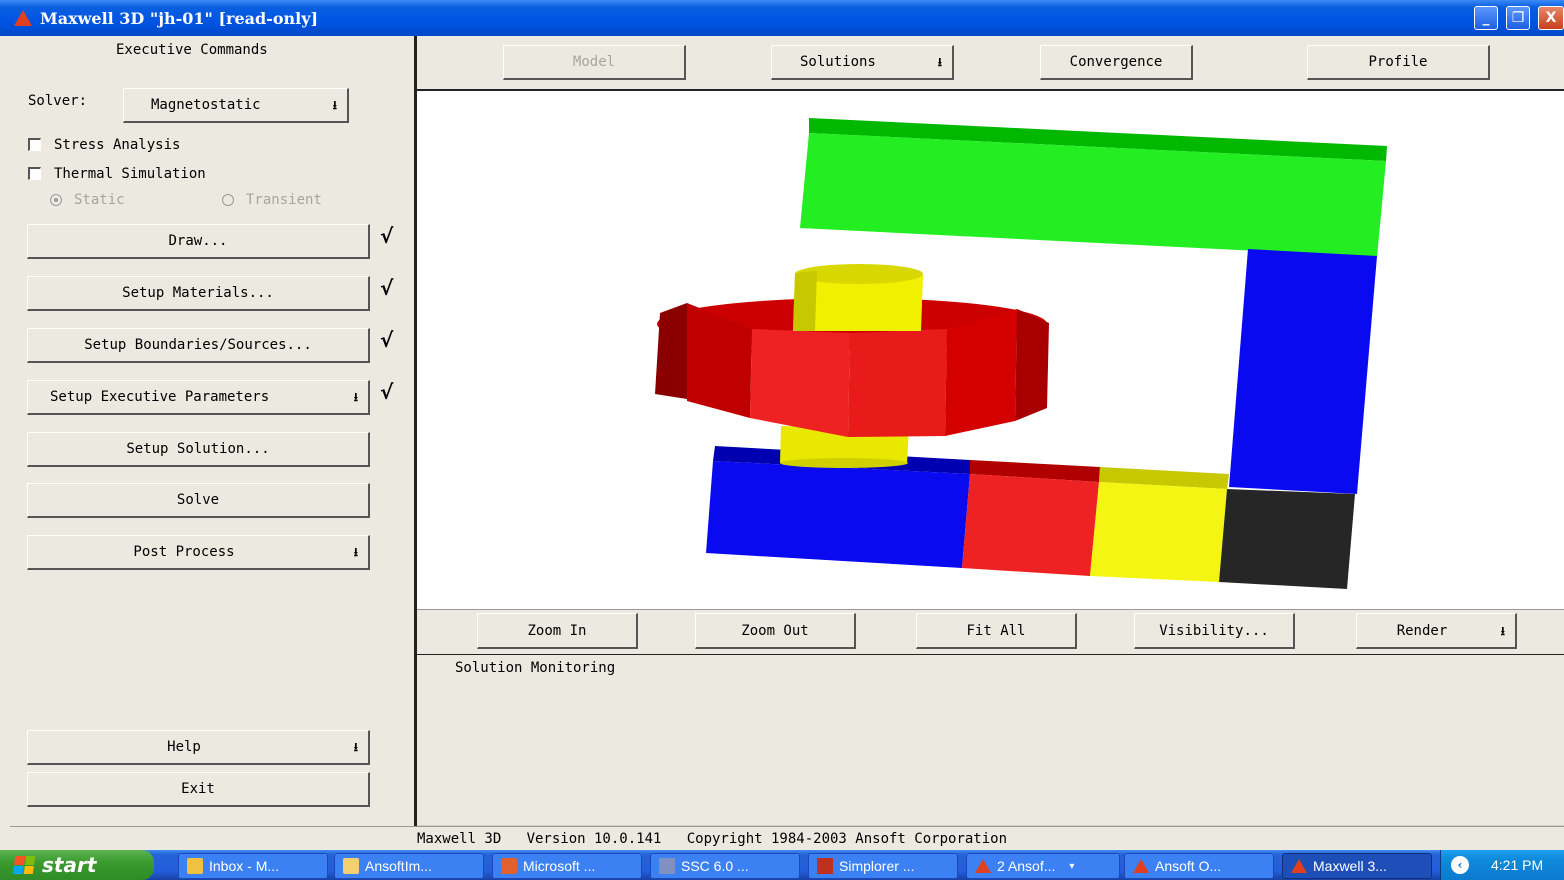 This screenshot has width=1564, height=880. What do you see at coordinates (179, 18) in the screenshot?
I see `window-title: Maxwell 3D "jh-01" [read-only]` at bounding box center [179, 18].